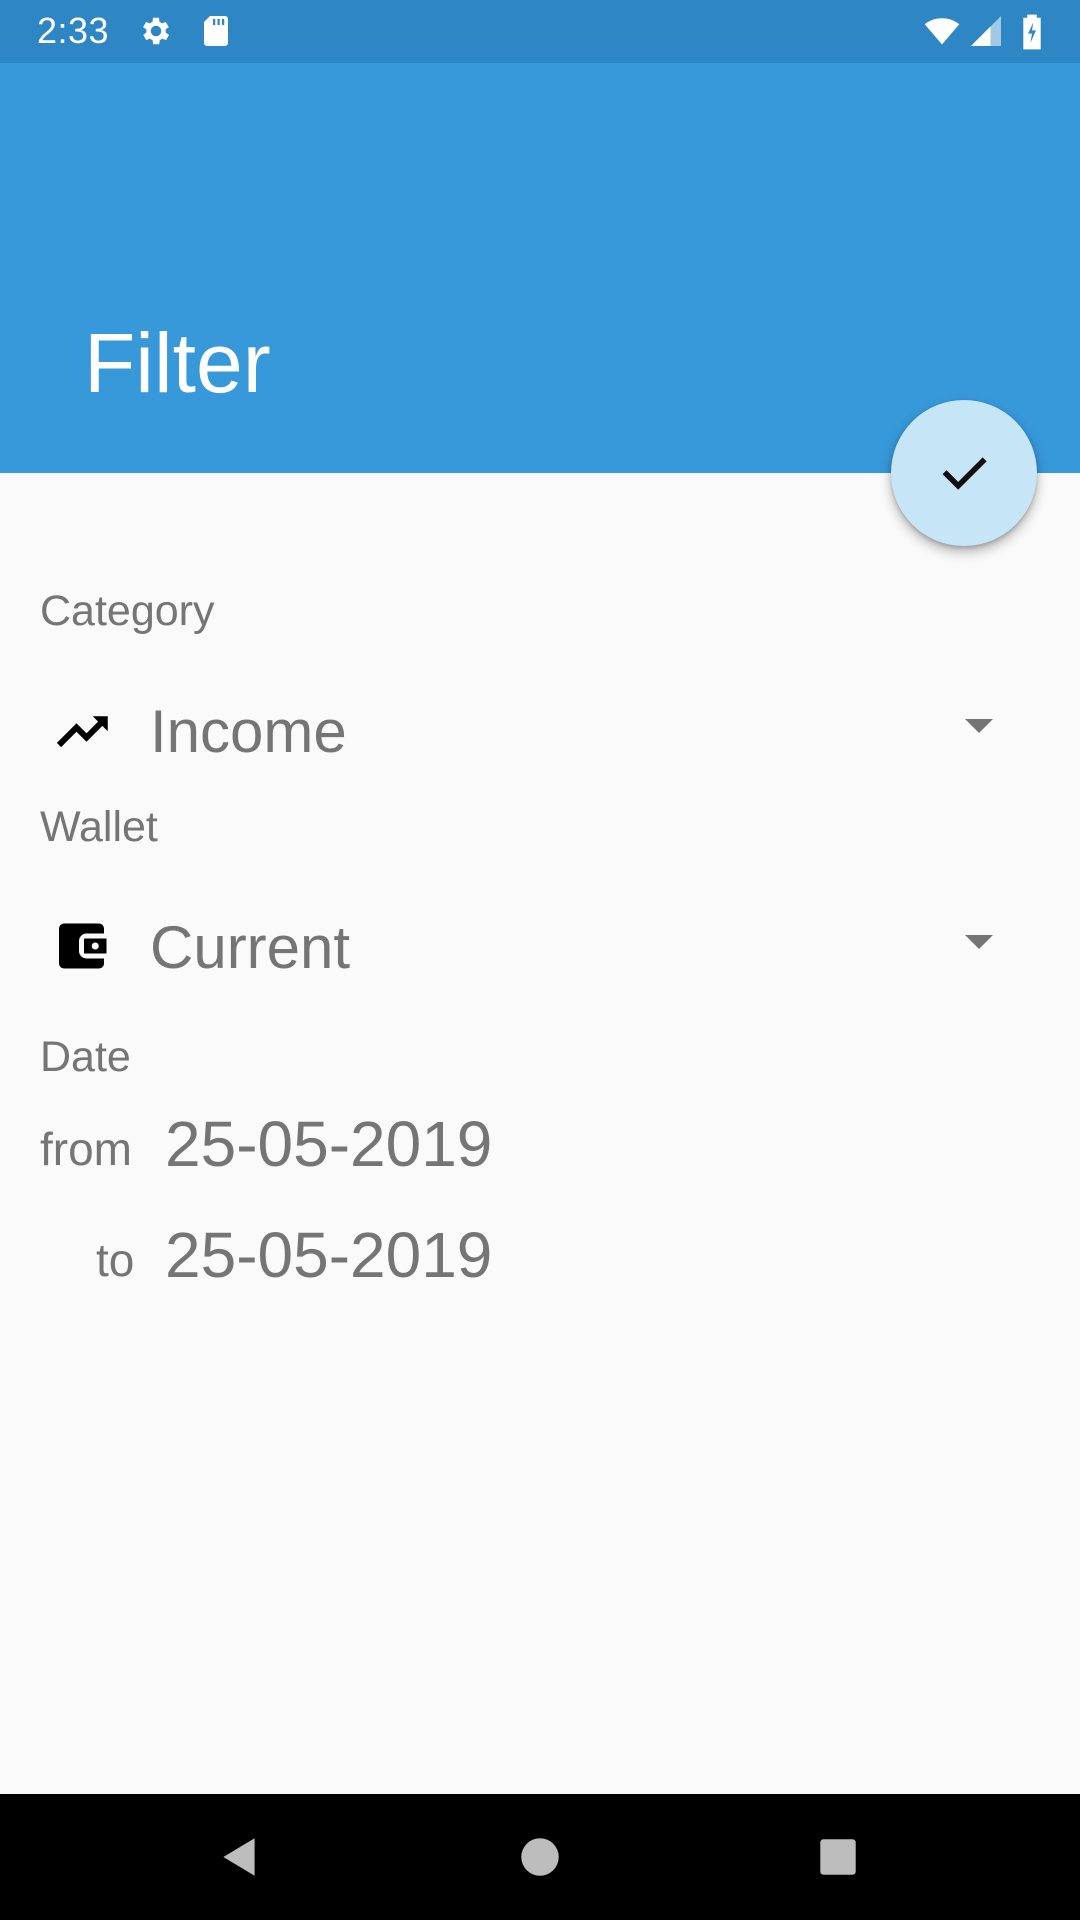 Image resolution: width=1080 pixels, height=1920 pixels. I want to click on wallet-dropdown: Current, so click(520, 946).